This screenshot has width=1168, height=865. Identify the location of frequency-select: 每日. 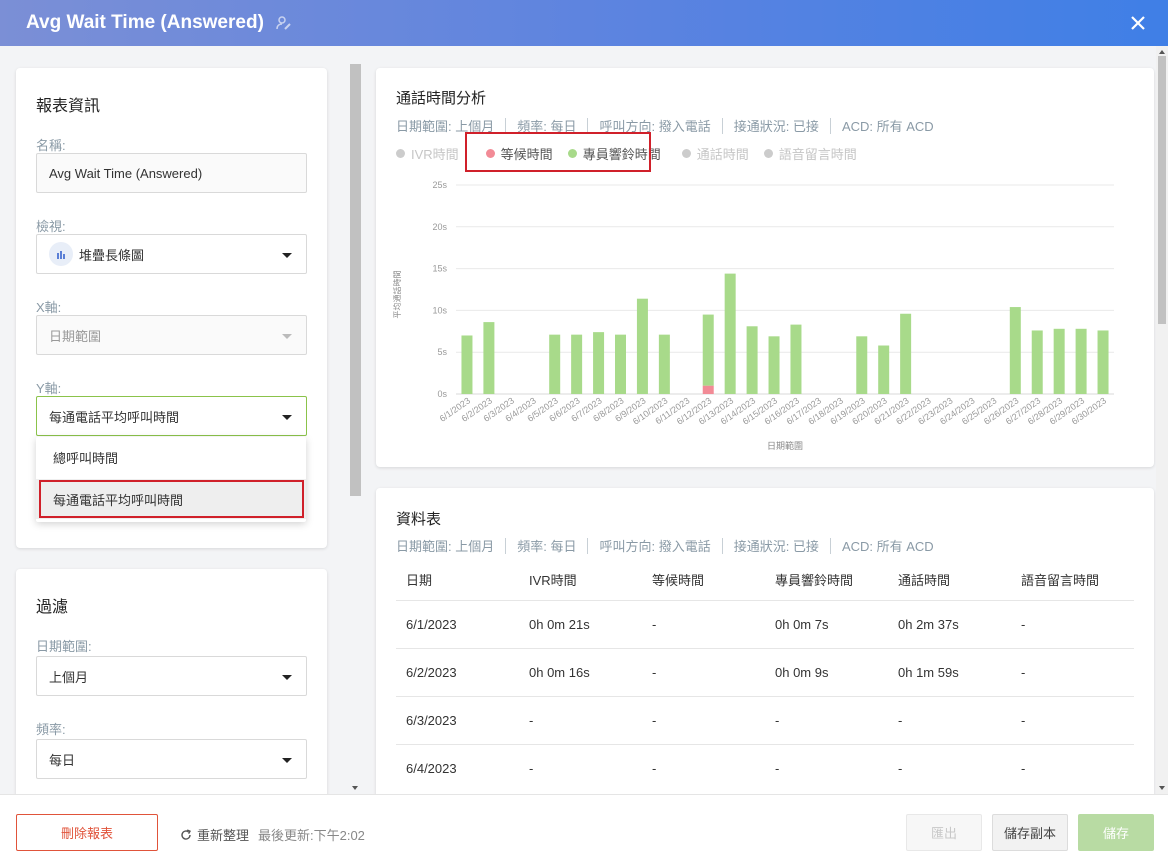
(171, 759).